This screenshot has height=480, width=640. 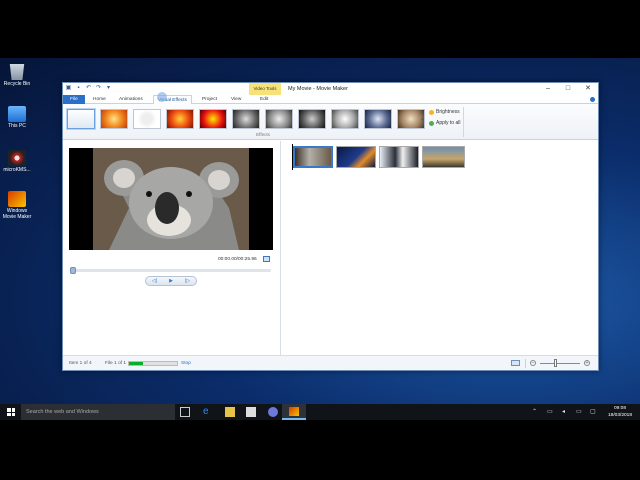 What do you see at coordinates (17, 114) in the screenshot?
I see `this-pc-icon` at bounding box center [17, 114].